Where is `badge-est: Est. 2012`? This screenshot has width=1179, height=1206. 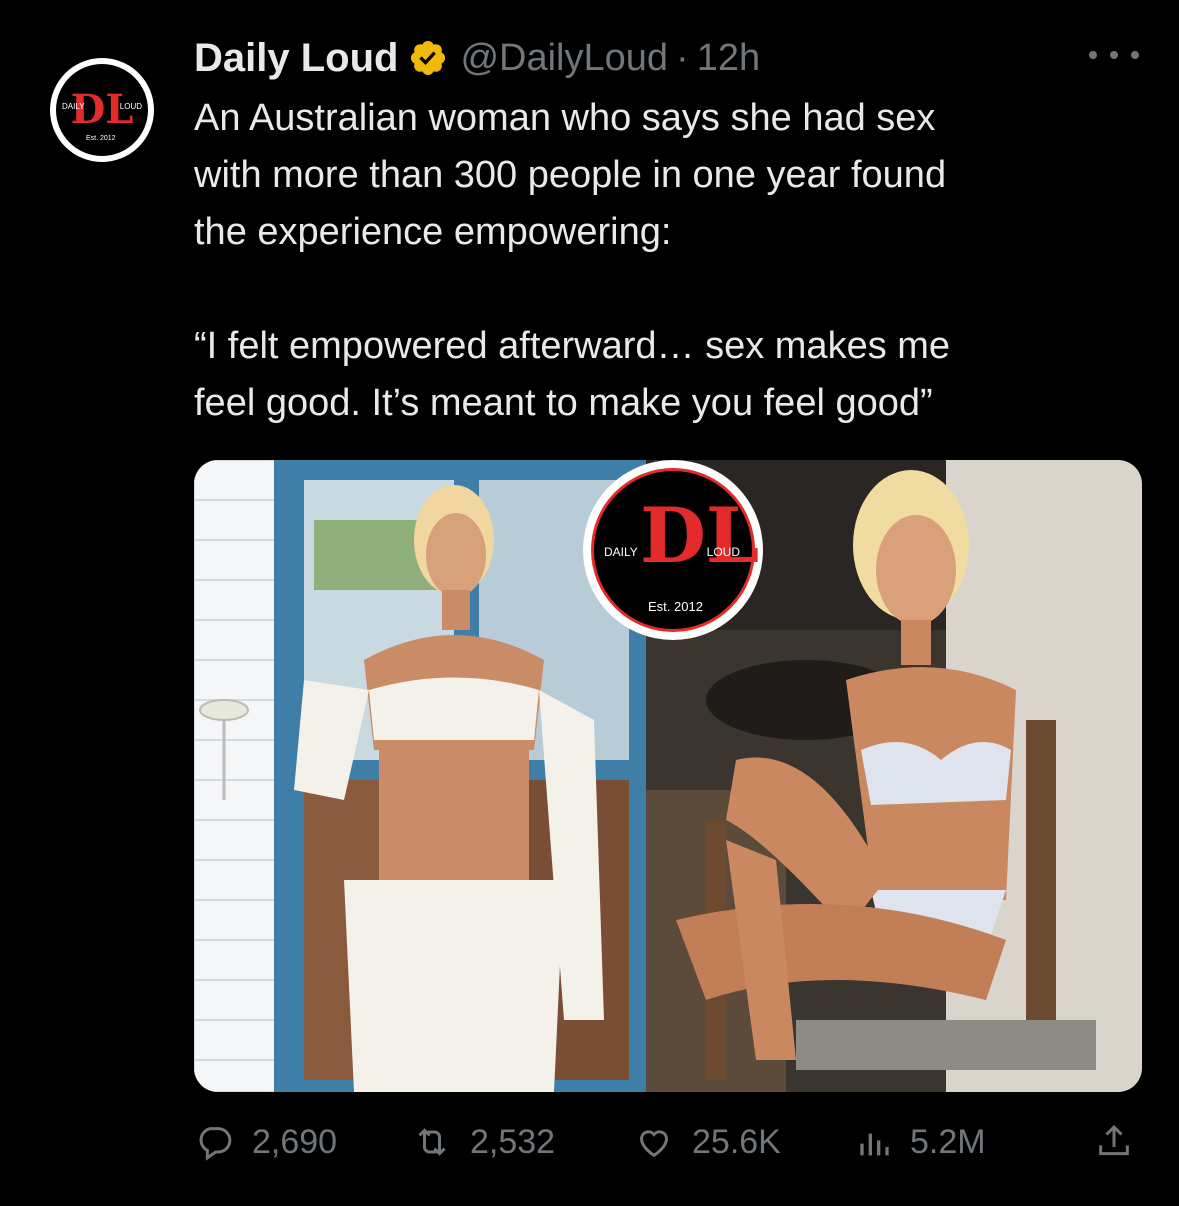 badge-est: Est. 2012 is located at coordinates (675, 606).